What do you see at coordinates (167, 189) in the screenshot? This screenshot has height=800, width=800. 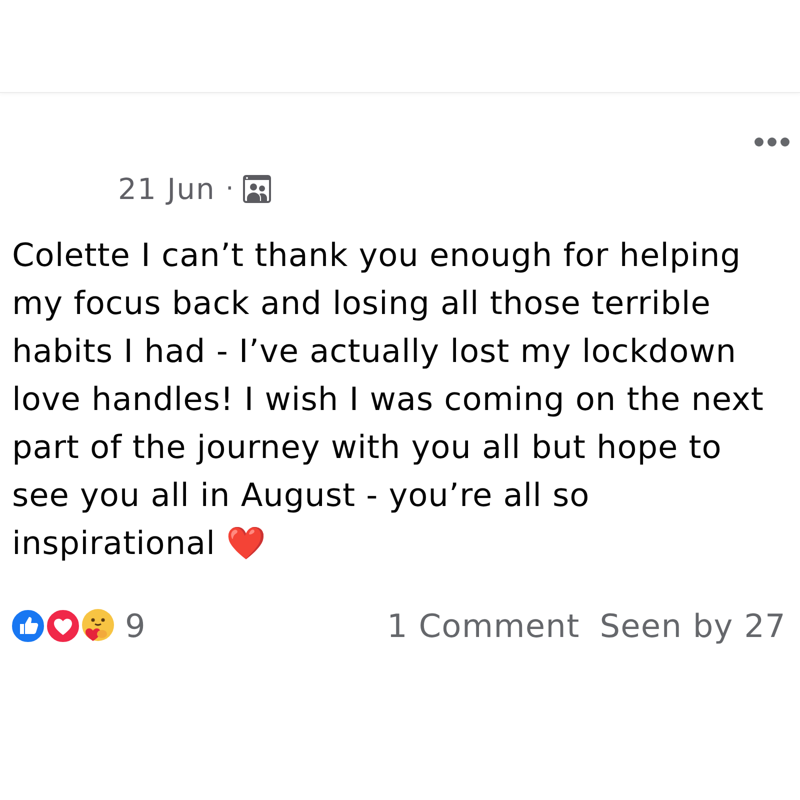 I see `post-date: 21 Jun` at bounding box center [167, 189].